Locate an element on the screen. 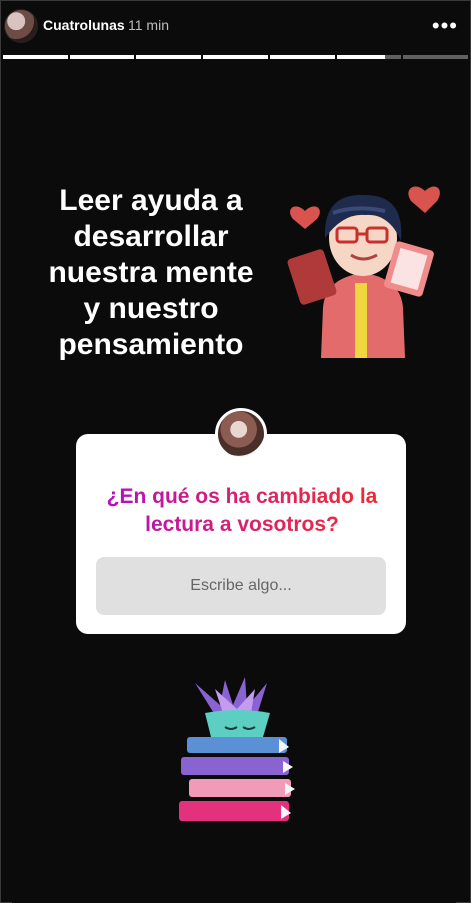  username: Cuatrolunas is located at coordinates (84, 25).